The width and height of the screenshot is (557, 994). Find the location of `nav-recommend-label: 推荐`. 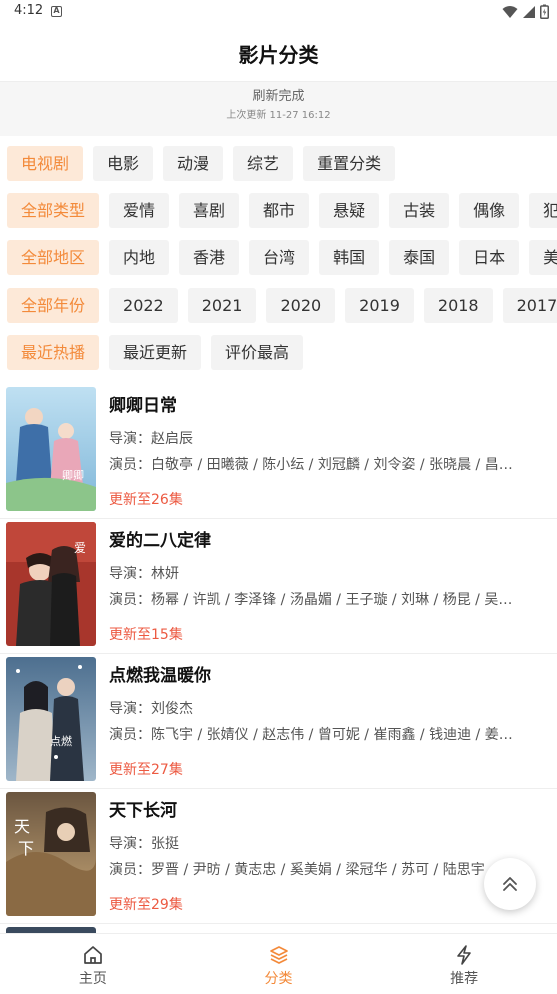

nav-recommend-label: 推荐 is located at coordinates (464, 979).